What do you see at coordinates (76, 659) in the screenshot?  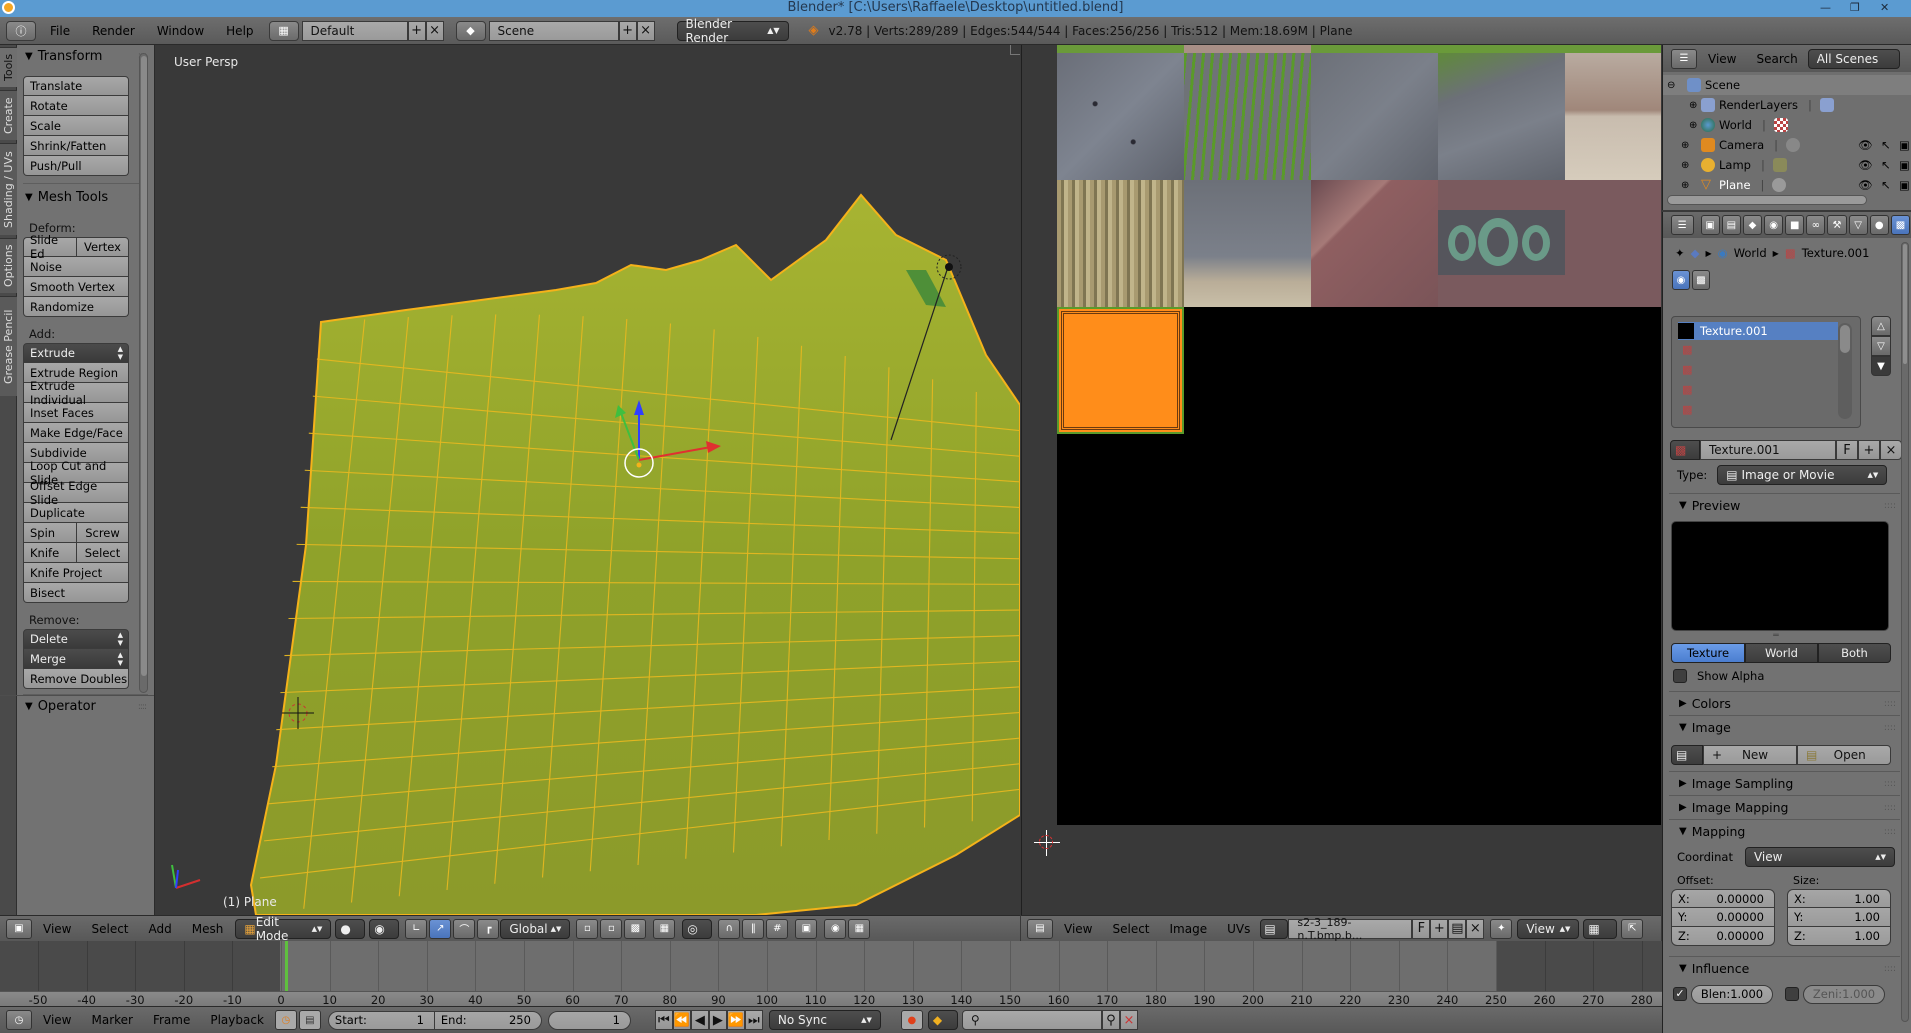 I see `merge-dropdown: Merge ▲ ▼` at bounding box center [76, 659].